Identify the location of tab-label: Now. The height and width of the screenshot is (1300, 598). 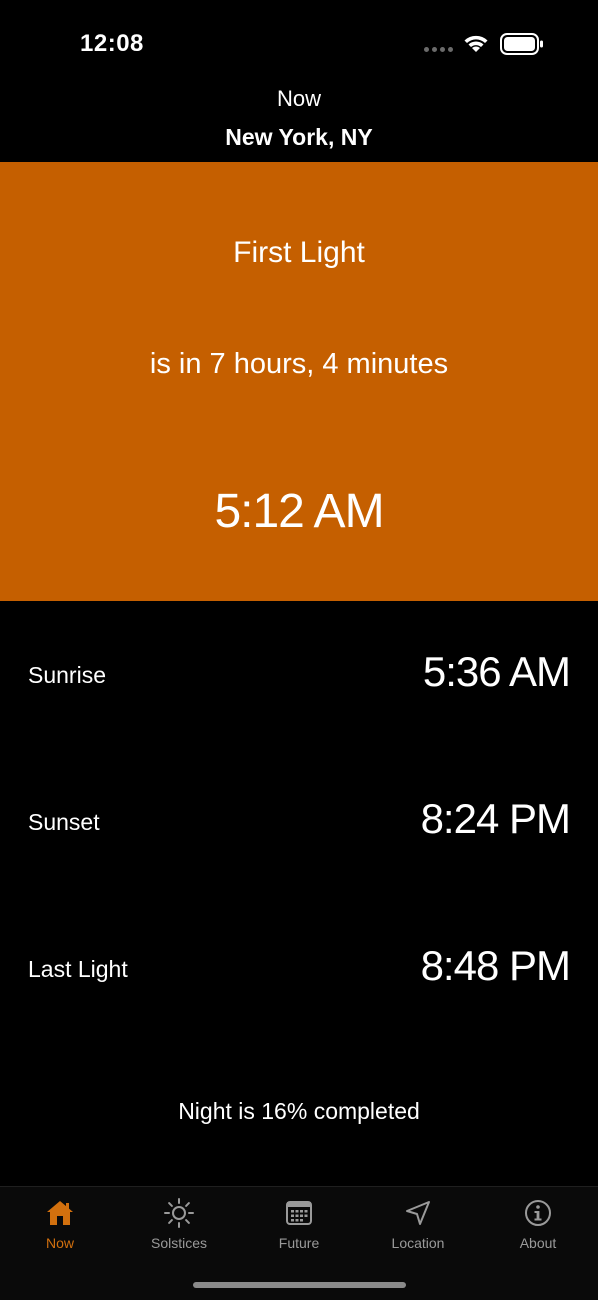
(59, 1243).